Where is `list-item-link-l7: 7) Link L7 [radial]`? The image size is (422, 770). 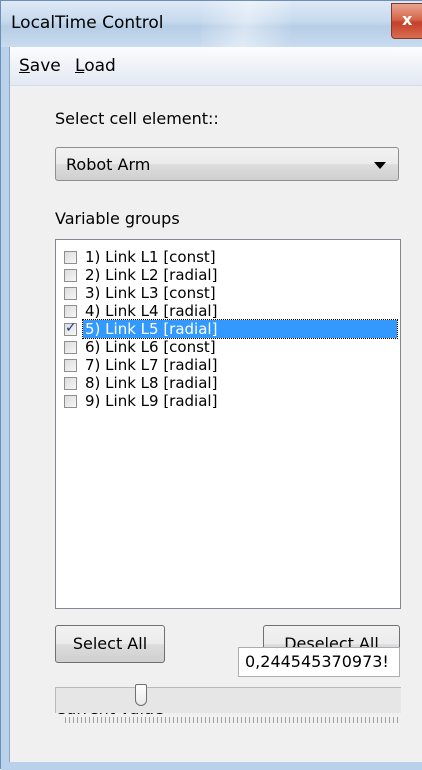 list-item-link-l7: 7) Link L7 [radial] is located at coordinates (225, 365).